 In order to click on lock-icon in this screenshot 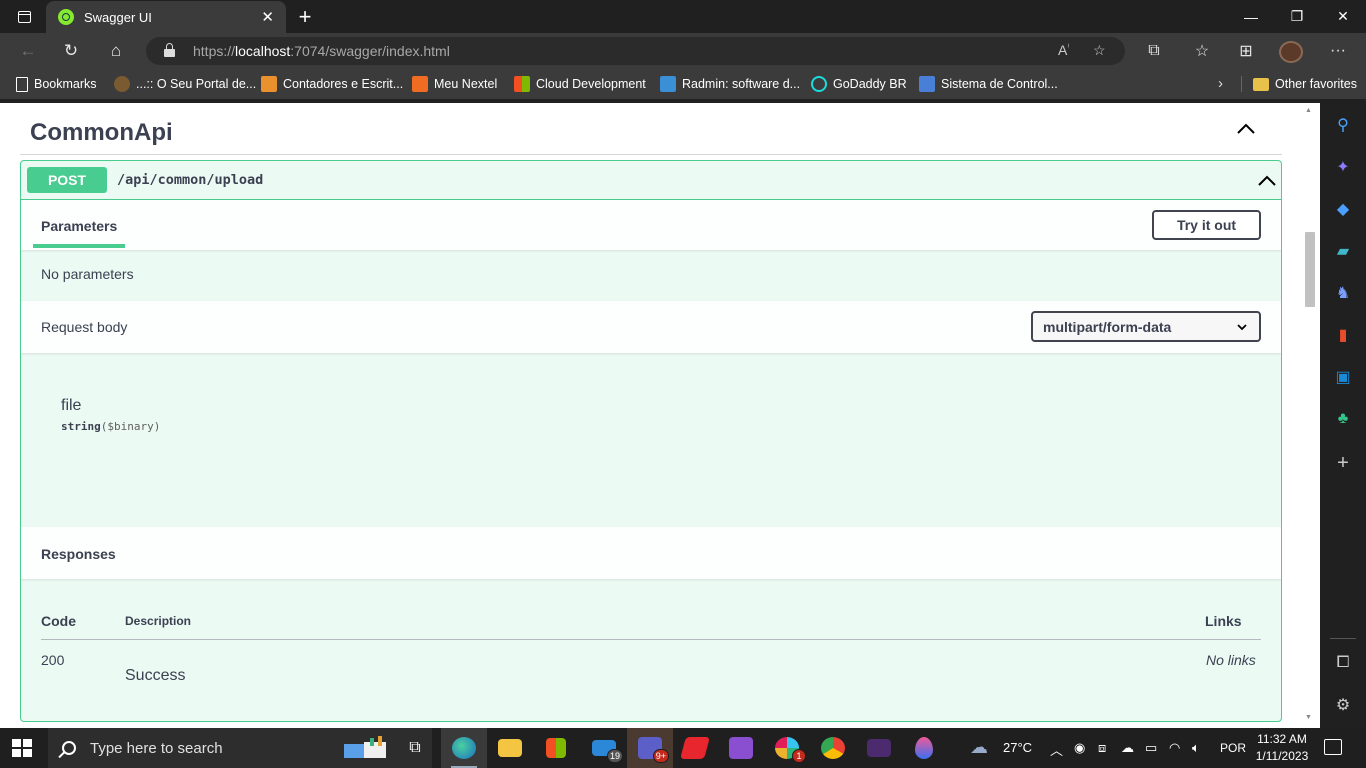, I will do `click(169, 50)`.